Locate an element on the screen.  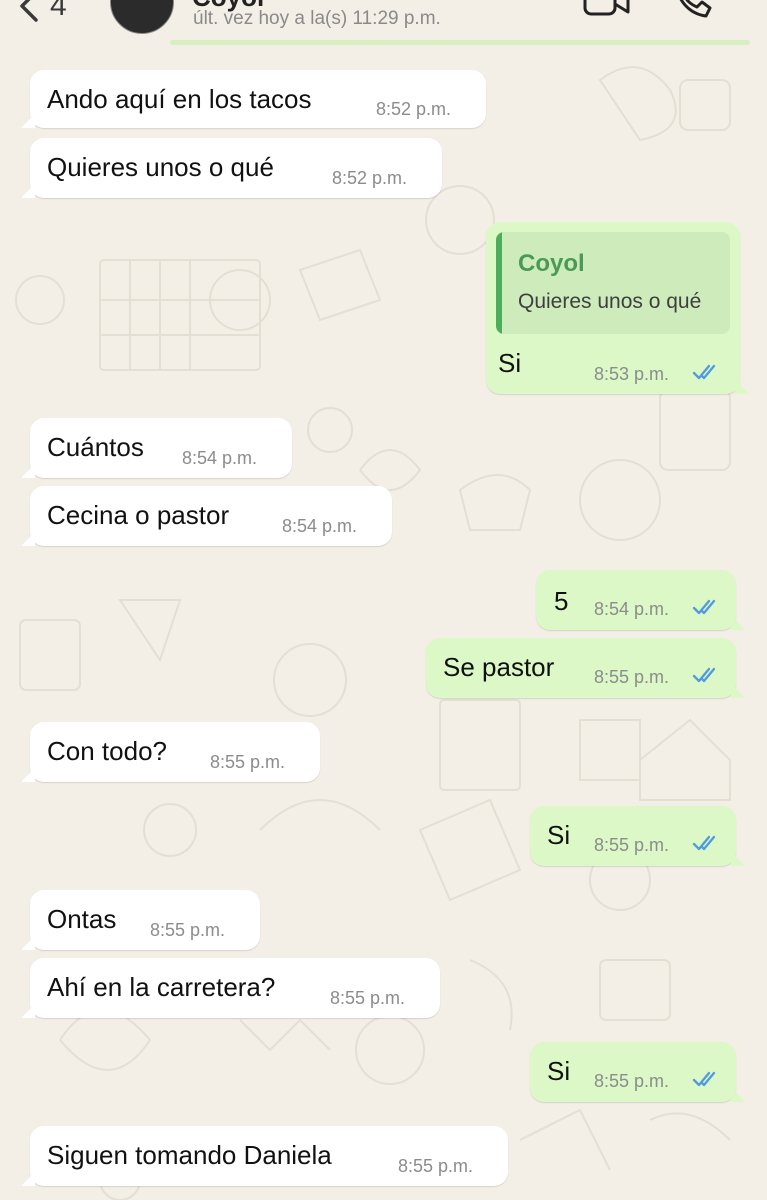
message-text: Con todo? is located at coordinates (107, 751).